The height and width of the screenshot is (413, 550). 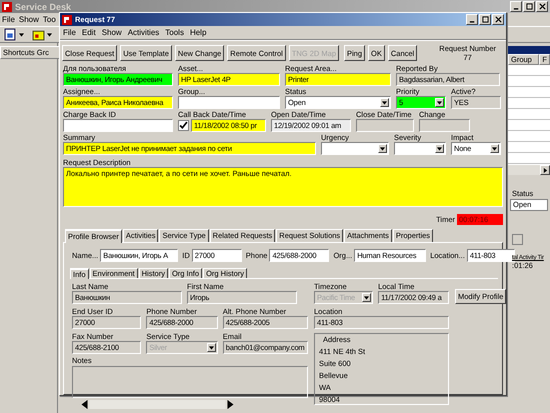 I want to click on menu-item: Help, so click(x=198, y=32).